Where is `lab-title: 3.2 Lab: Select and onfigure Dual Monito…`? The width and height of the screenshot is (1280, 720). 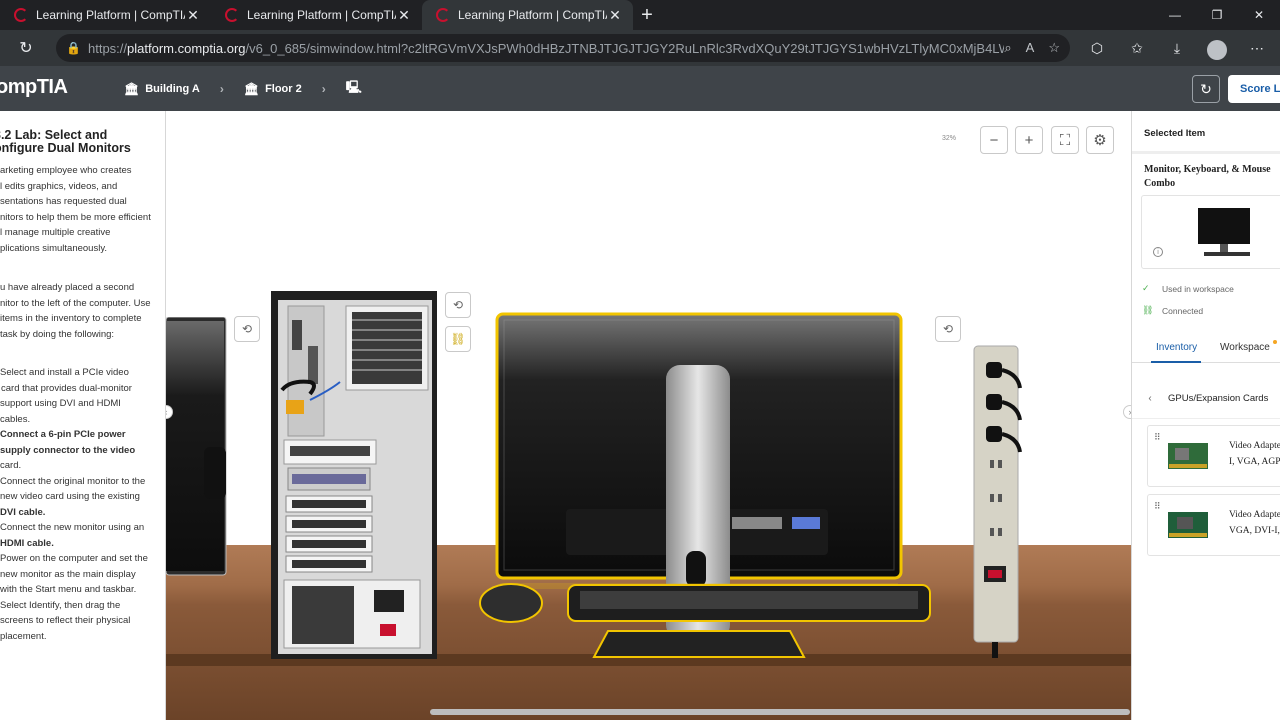 lab-title: 3.2 Lab: Select and onfigure Dual Monito… is located at coordinates (82, 142).